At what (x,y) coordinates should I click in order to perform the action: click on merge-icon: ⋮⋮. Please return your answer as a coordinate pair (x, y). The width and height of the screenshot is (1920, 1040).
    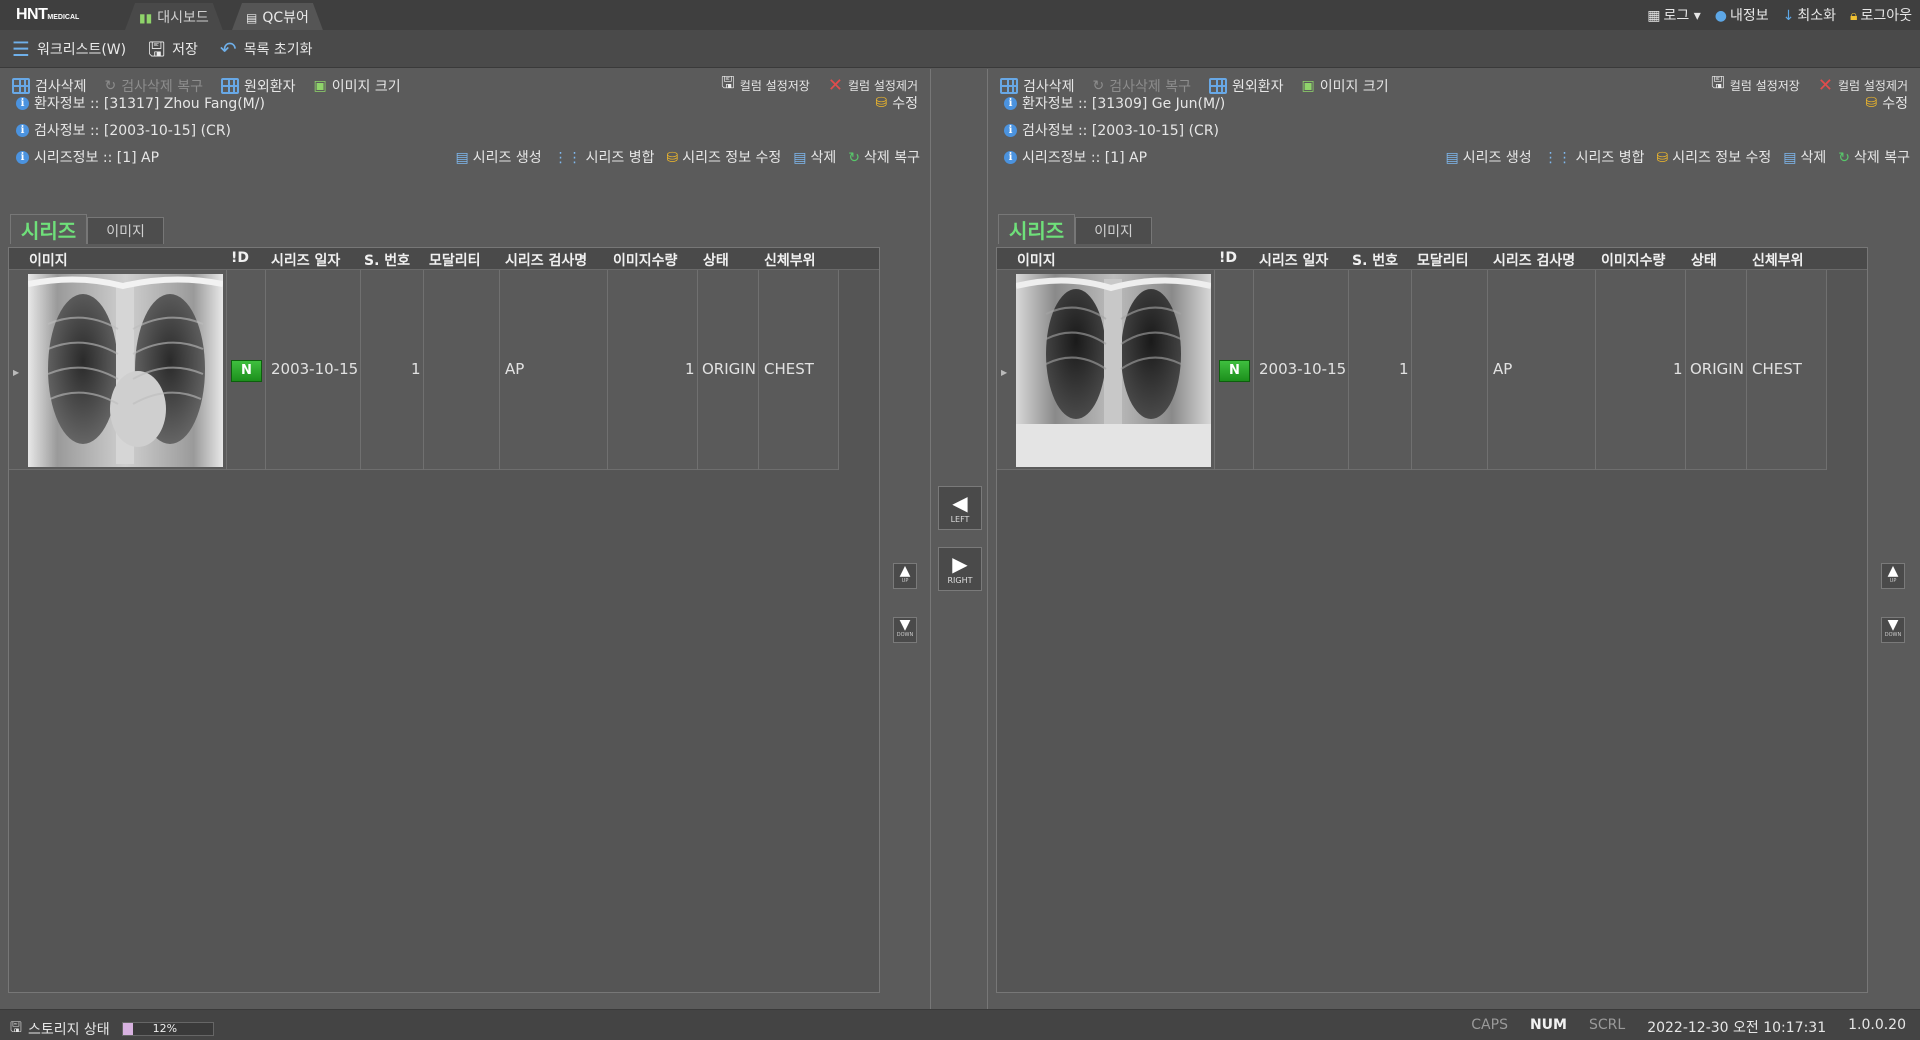
    Looking at the image, I should click on (567, 158).